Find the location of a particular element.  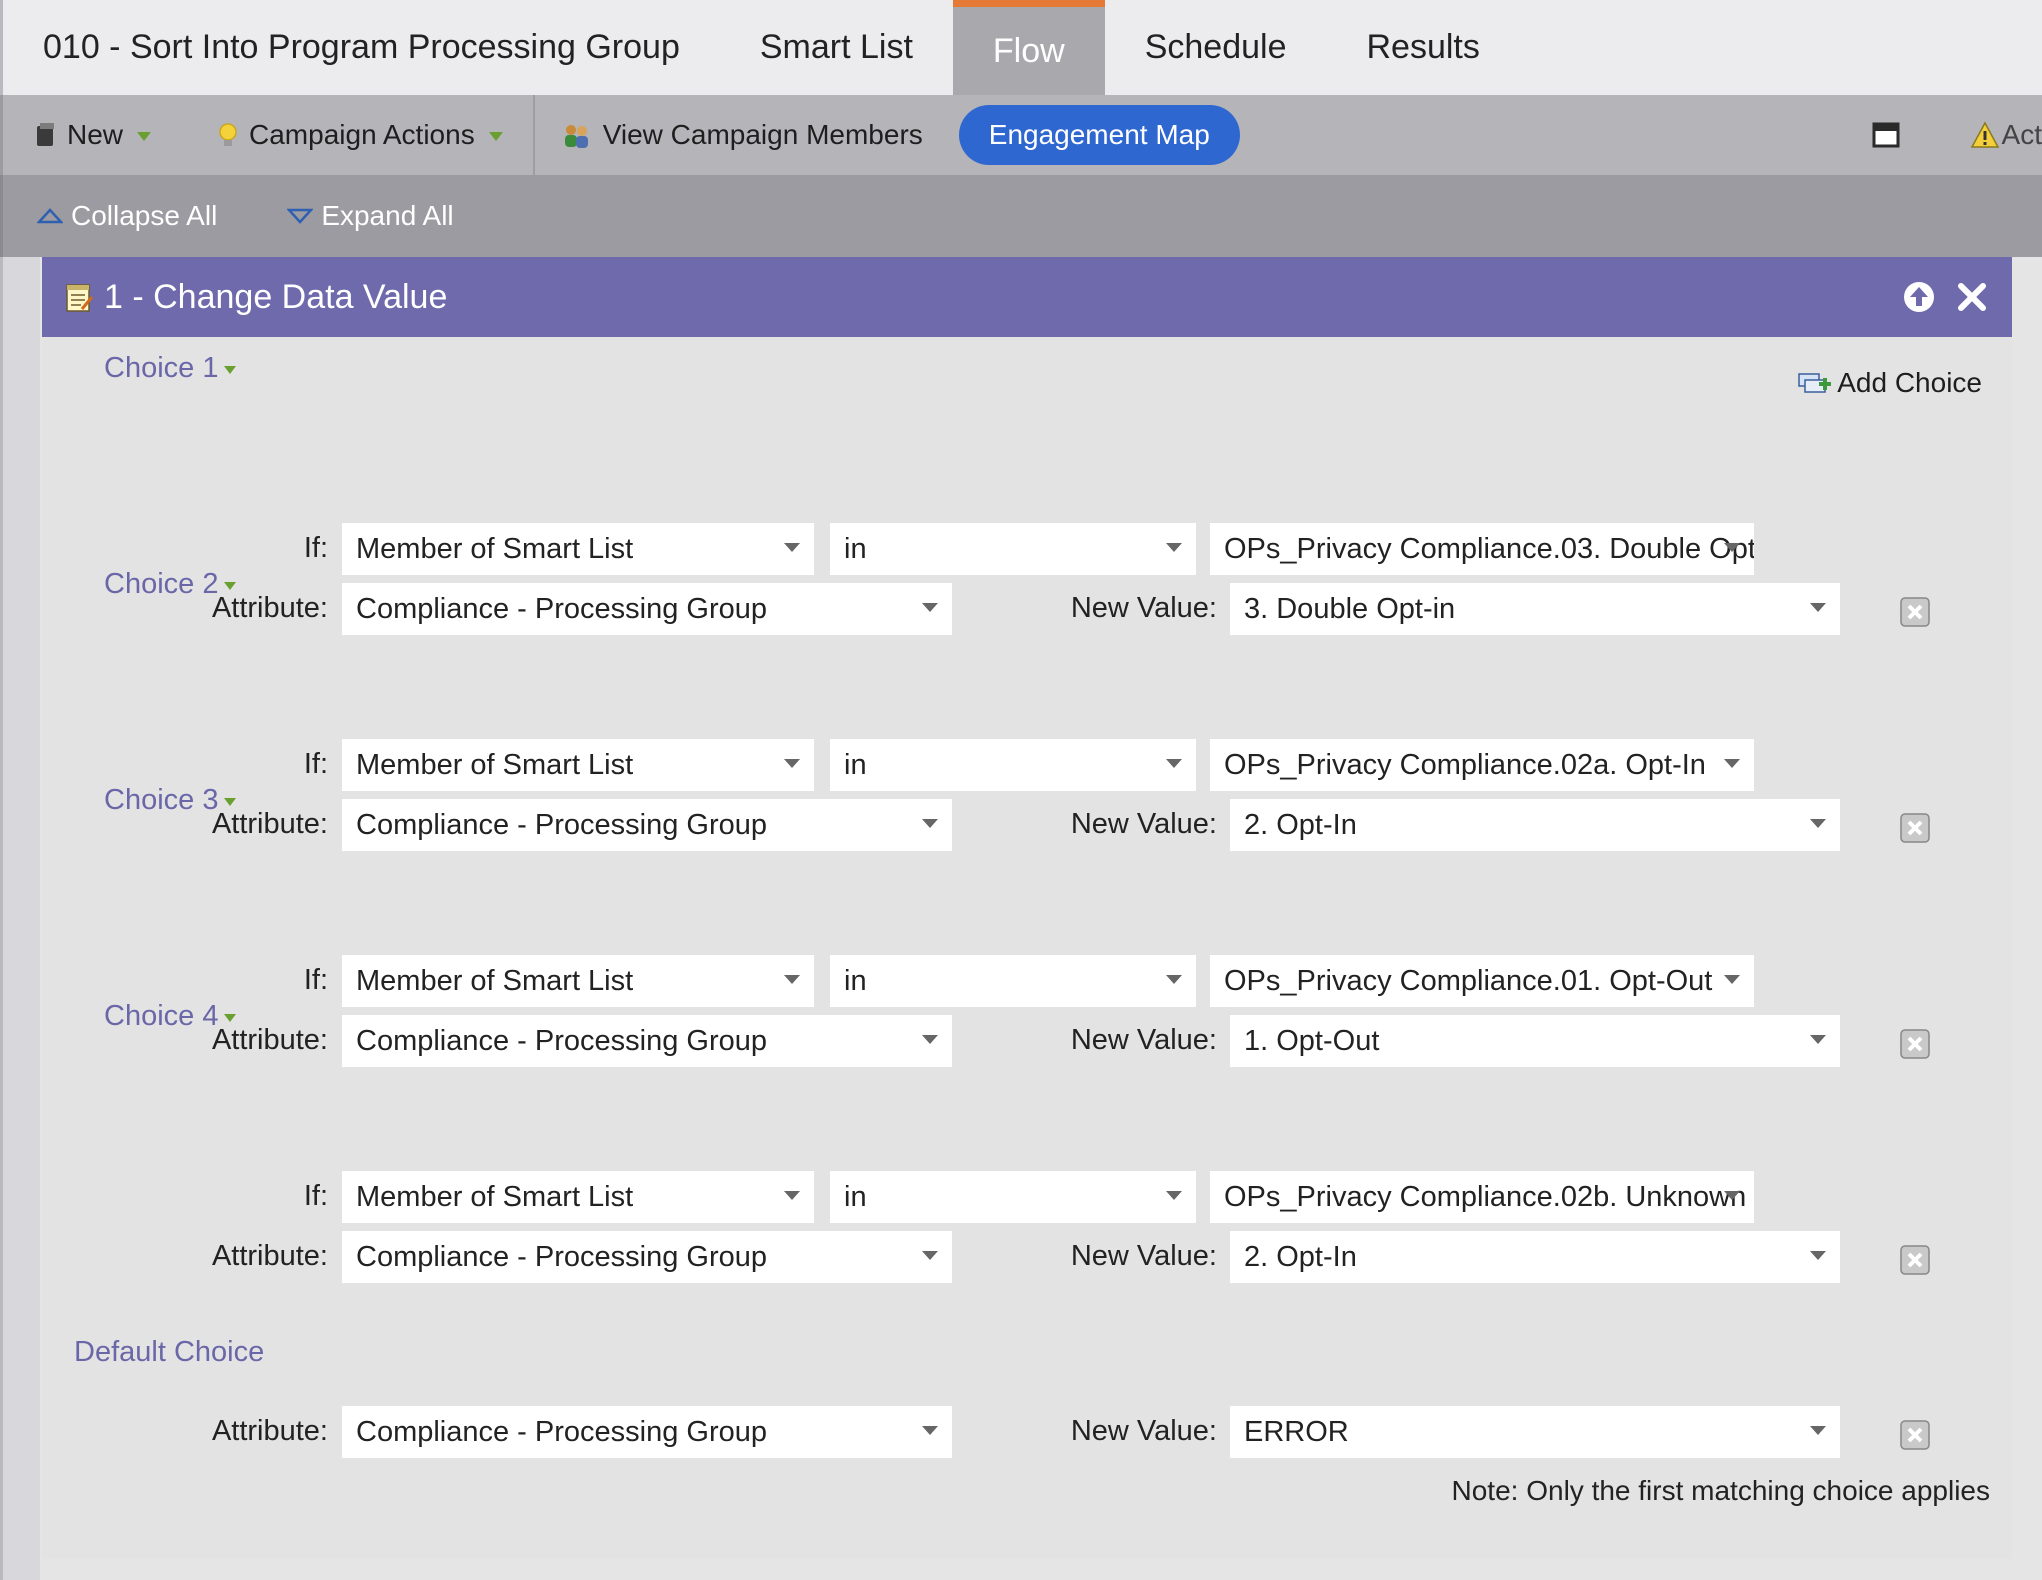

new-value-select: 3. Double Opt-in is located at coordinates (1535, 609).